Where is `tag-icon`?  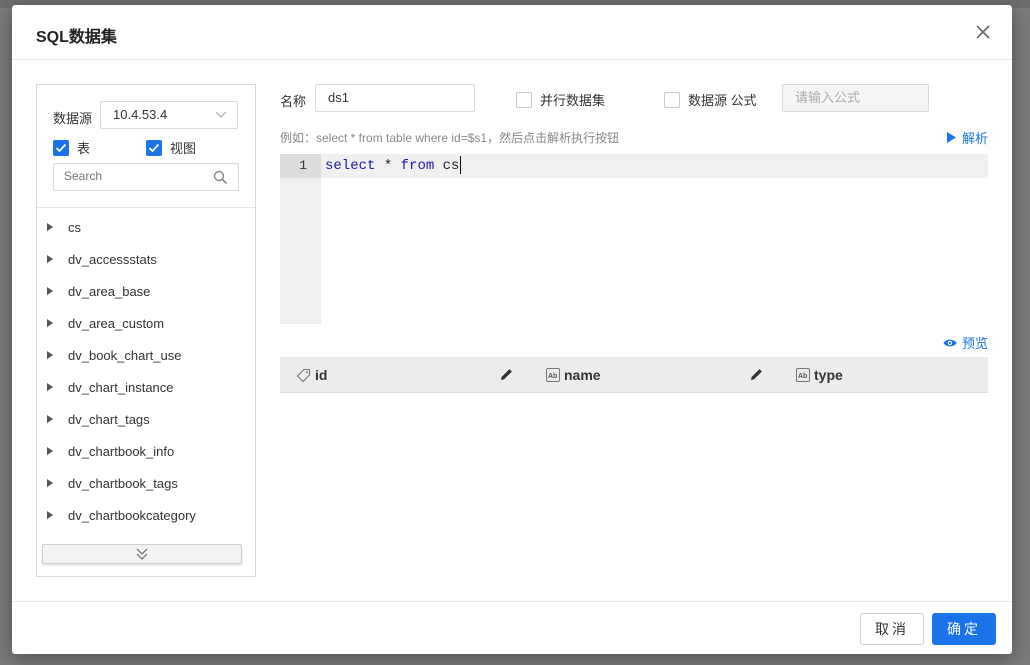
tag-icon is located at coordinates (303, 375).